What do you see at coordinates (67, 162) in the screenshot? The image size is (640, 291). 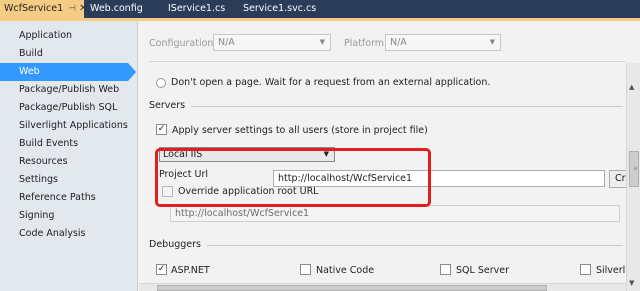 I see `sidebar-item-resources: Resources` at bounding box center [67, 162].